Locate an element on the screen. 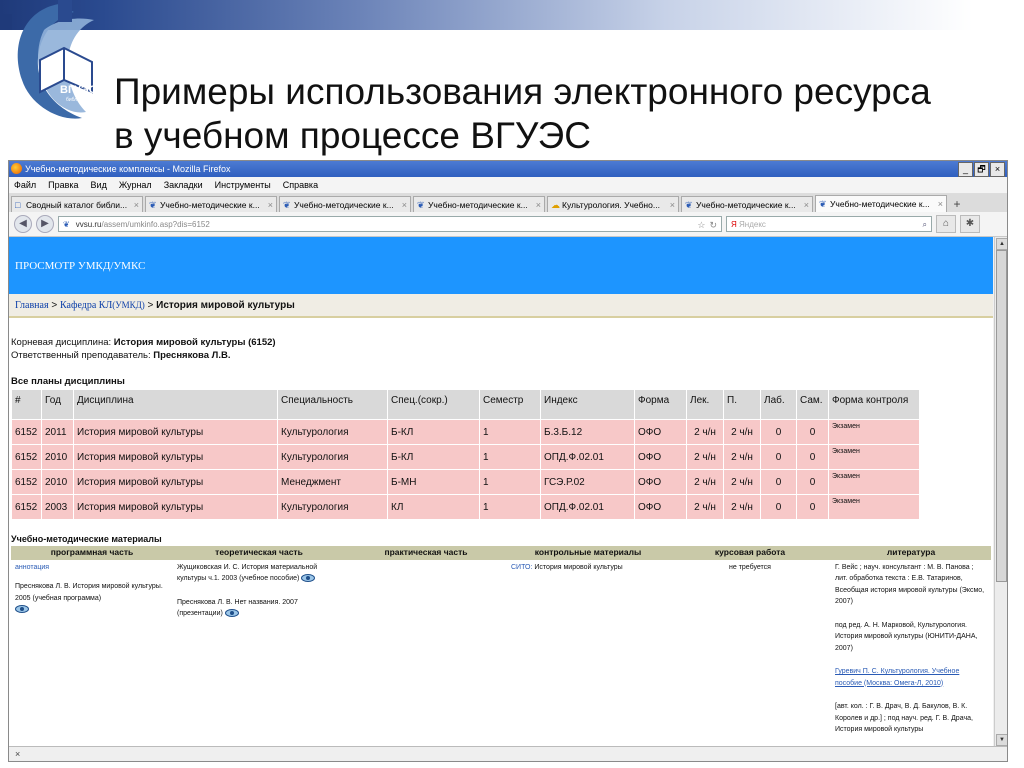 The width and height of the screenshot is (1024, 768). scroll-down-icon: ▼ is located at coordinates (1001, 740).